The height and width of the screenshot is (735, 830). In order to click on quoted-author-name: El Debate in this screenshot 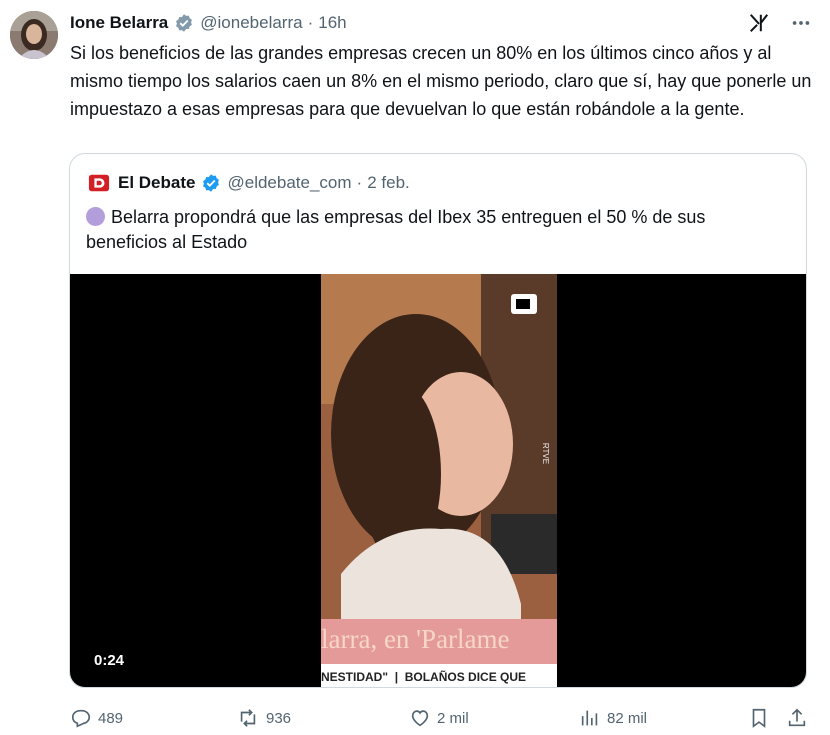, I will do `click(156, 183)`.